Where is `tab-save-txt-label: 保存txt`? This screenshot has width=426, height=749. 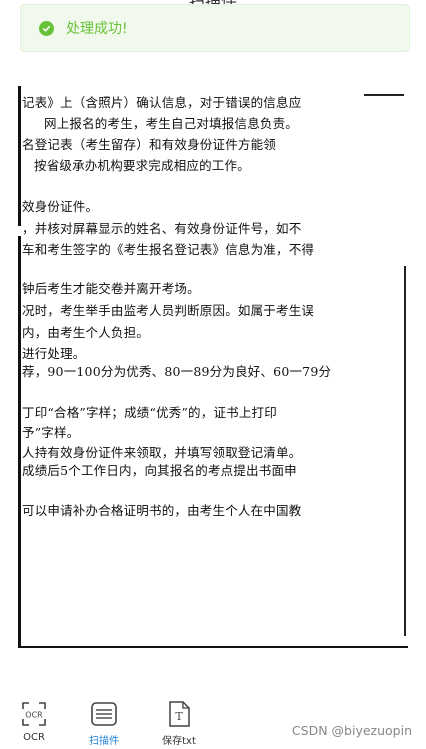 tab-save-txt-label: 保存txt is located at coordinates (179, 741).